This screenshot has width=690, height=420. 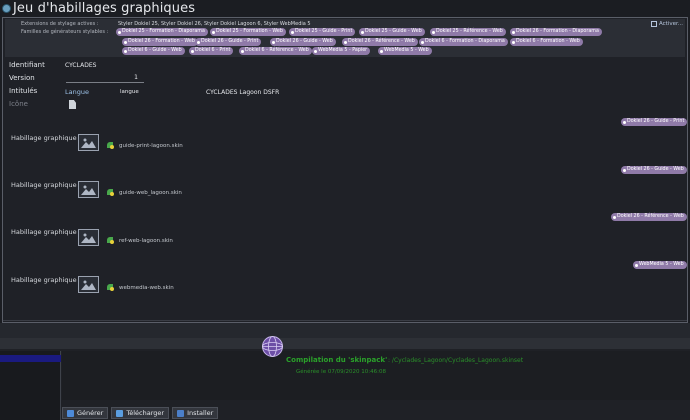 I want to click on install-icon, so click(x=181, y=413).